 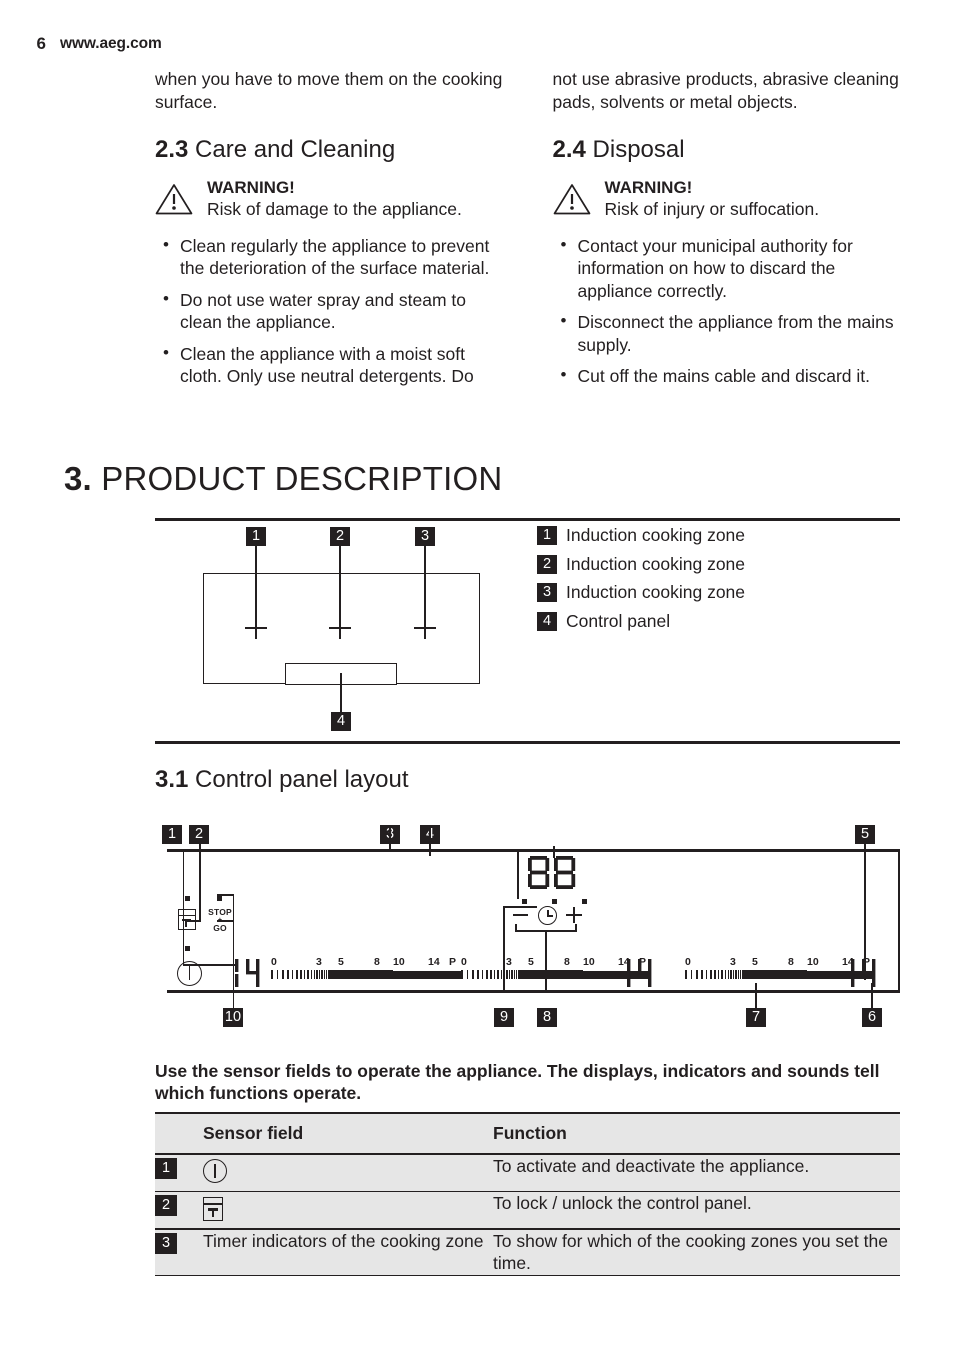 I want to click on site-url: www.aeg.com, so click(x=111, y=43).